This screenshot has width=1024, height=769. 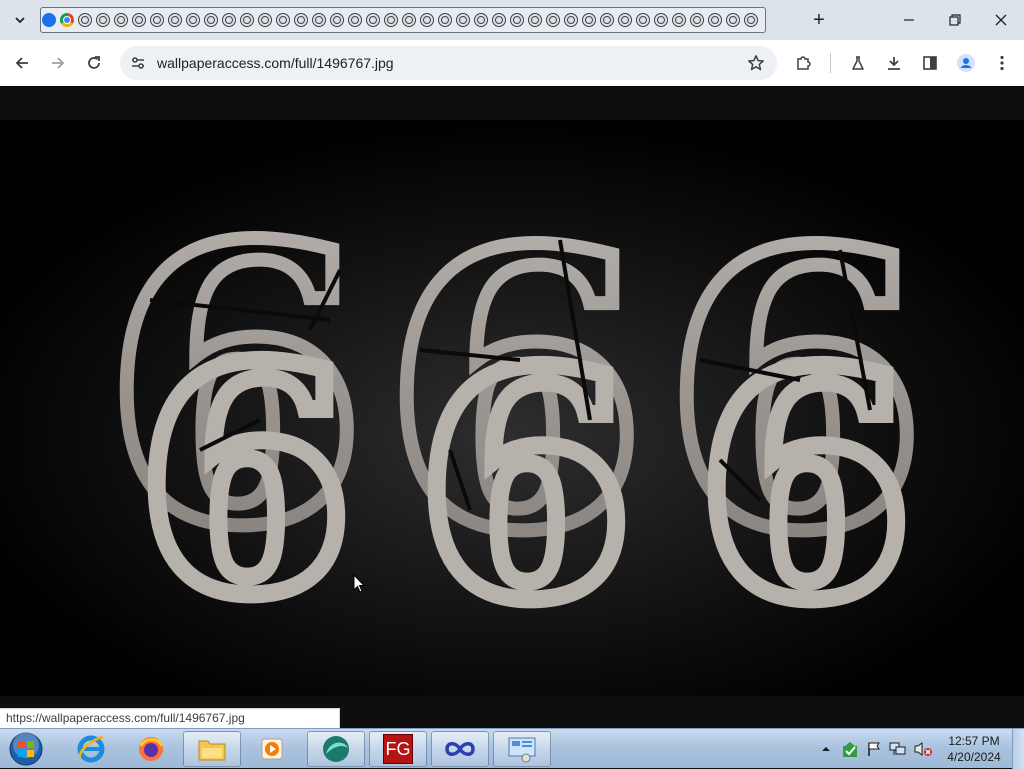 I want to click on taskbar-internet-explorer, so click(x=91, y=749).